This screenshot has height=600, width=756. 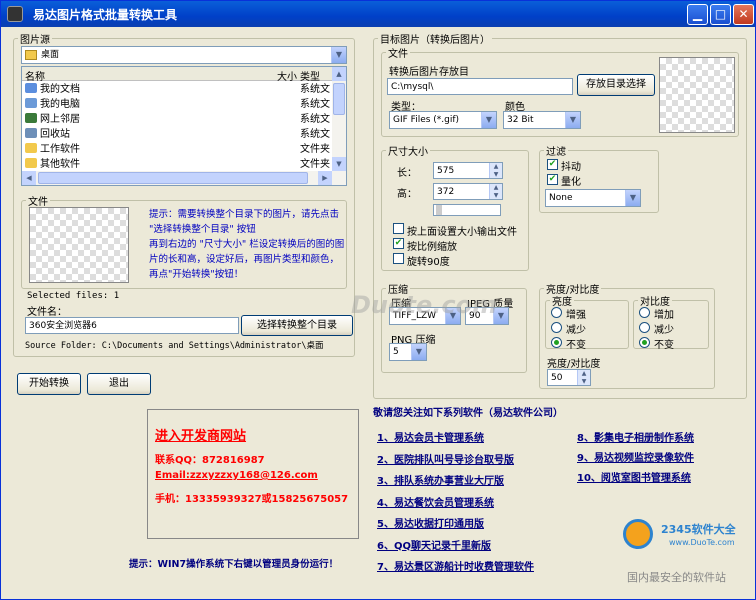 What do you see at coordinates (439, 210) in the screenshot?
I see `slider-thumb` at bounding box center [439, 210].